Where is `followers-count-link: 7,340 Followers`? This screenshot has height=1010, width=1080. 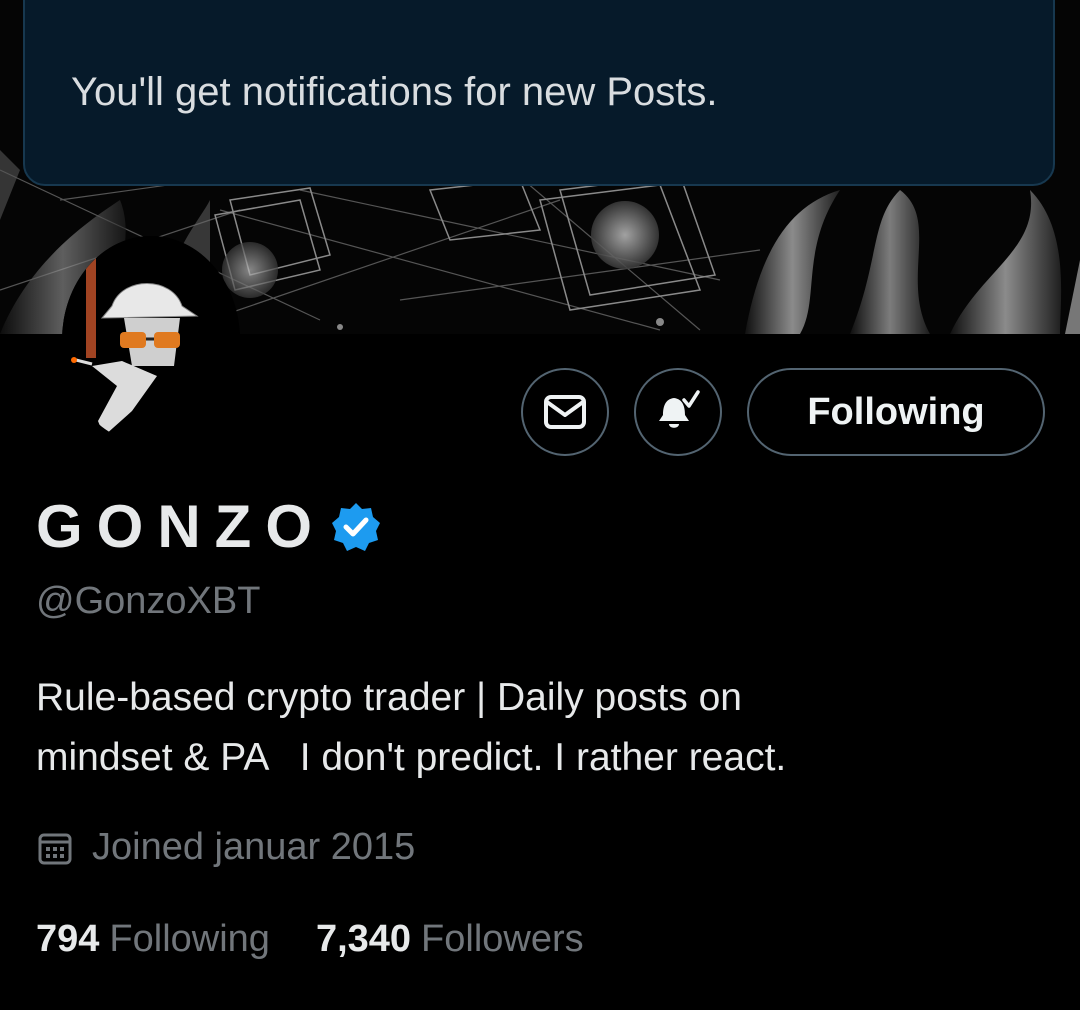
followers-count-link: 7,340 Followers is located at coordinates (450, 939).